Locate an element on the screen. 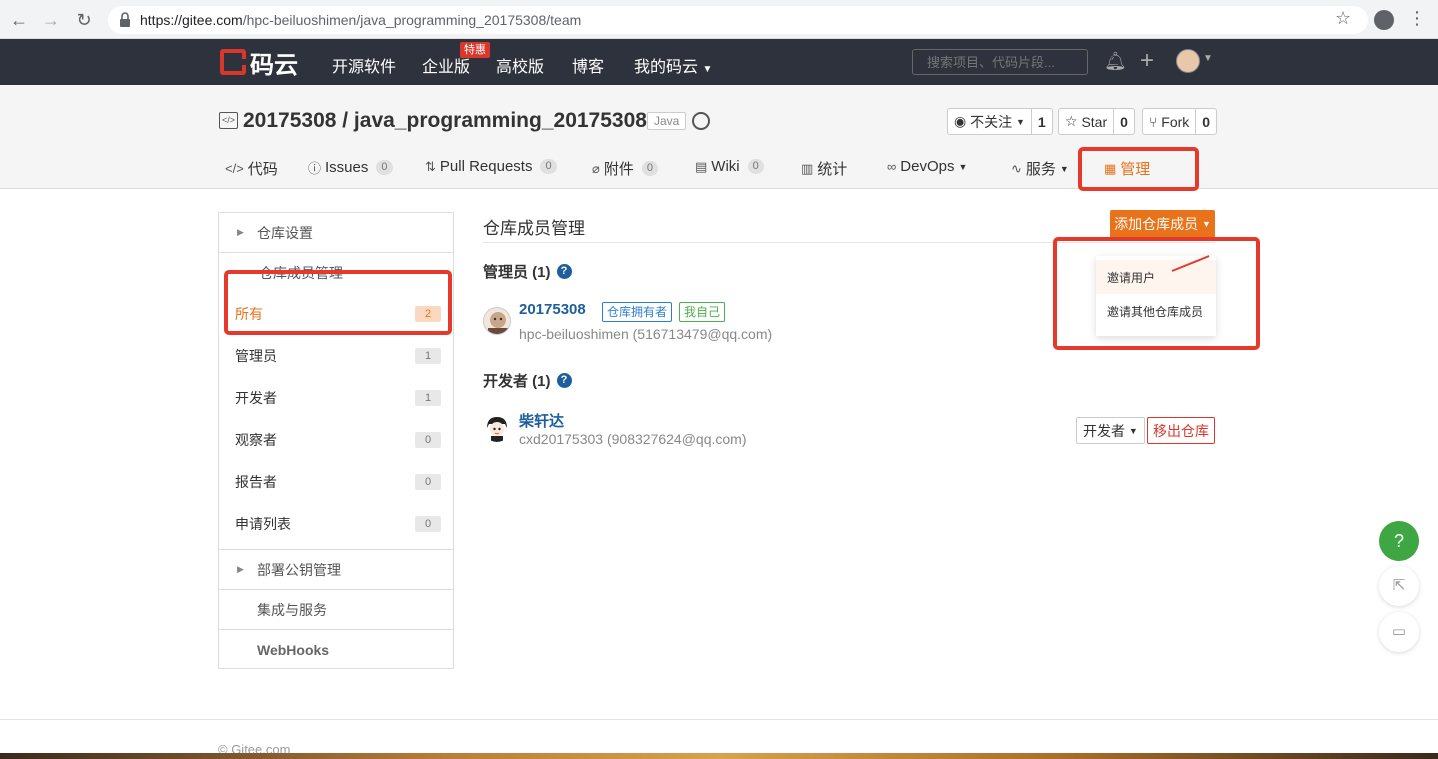 The image size is (1438, 759). sidebar-repo-settings-label: 仓库设置 is located at coordinates (285, 232).